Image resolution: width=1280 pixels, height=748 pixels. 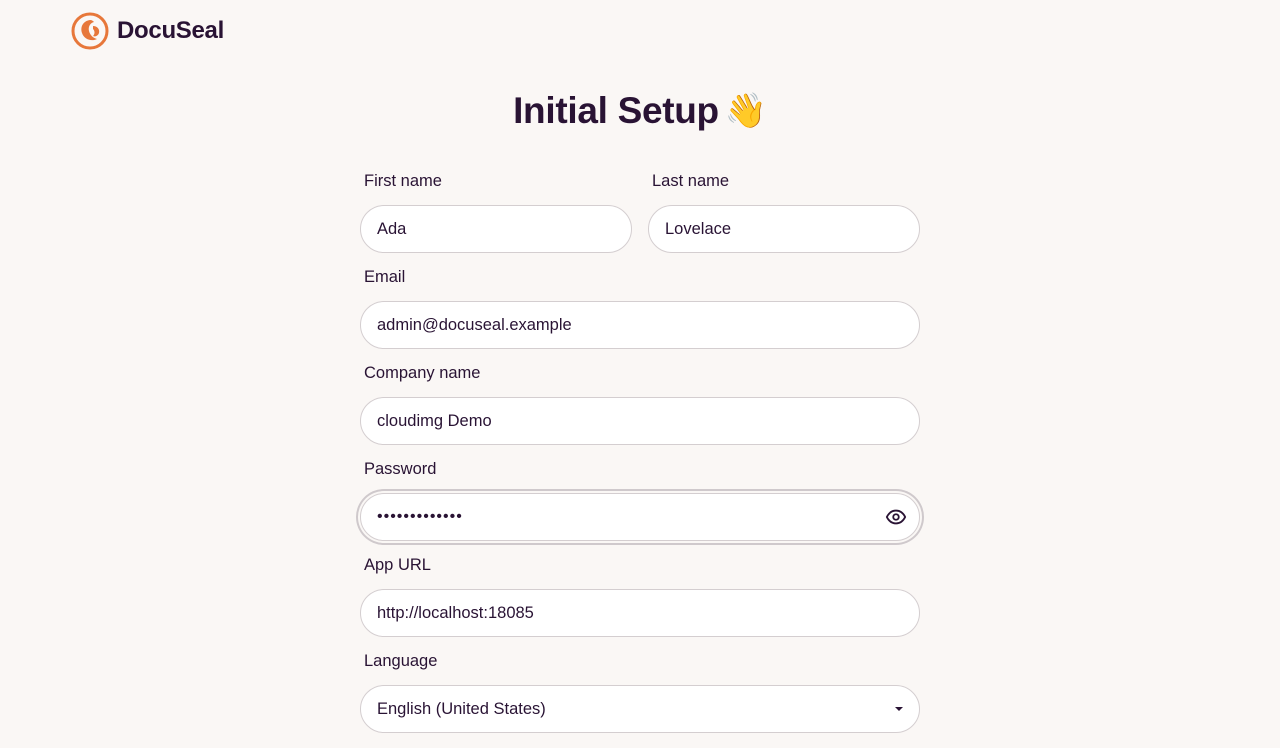 I want to click on page-title: Initial Setup 👋, so click(x=640, y=111).